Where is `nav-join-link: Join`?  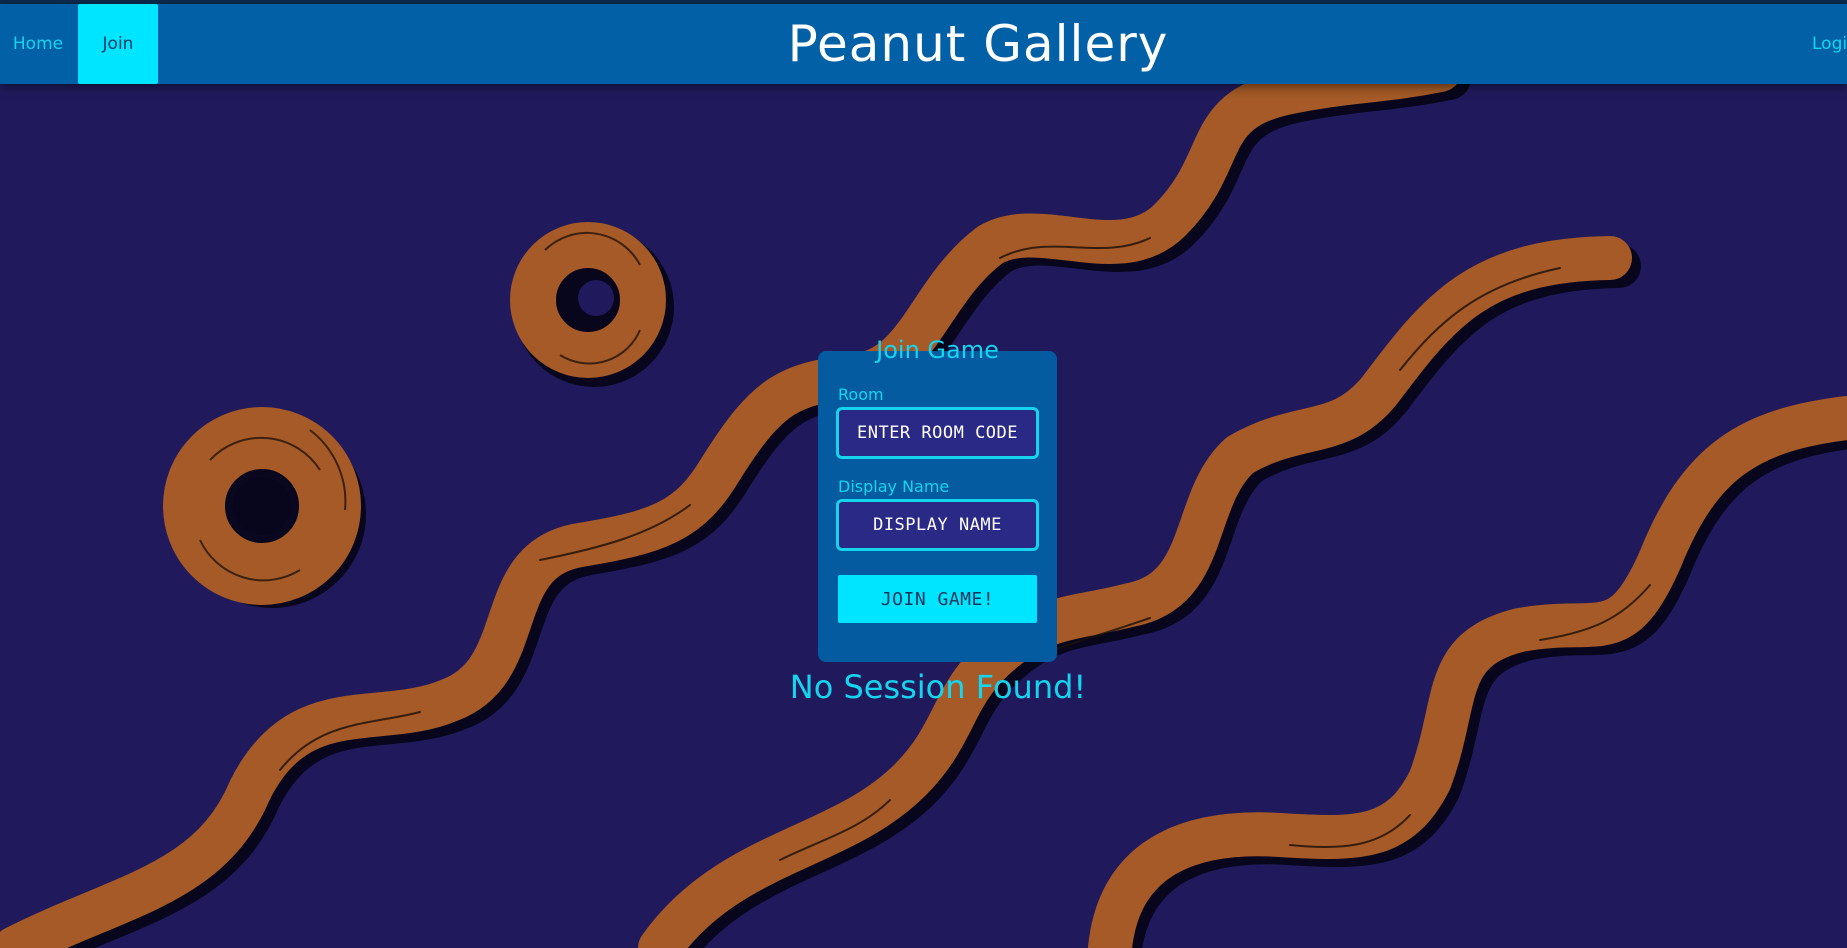
nav-join-link: Join is located at coordinates (118, 44).